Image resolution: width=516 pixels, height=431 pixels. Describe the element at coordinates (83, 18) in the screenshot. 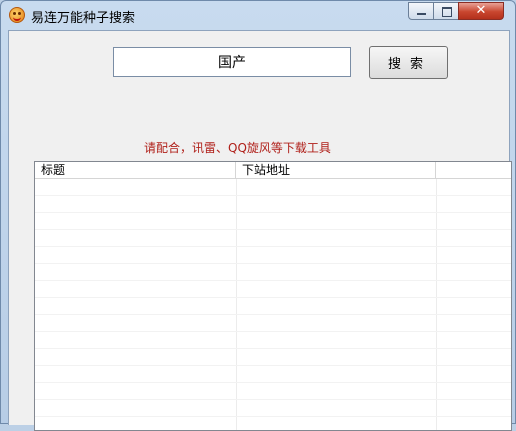

I see `window-title: 易连万能种子搜索` at that location.